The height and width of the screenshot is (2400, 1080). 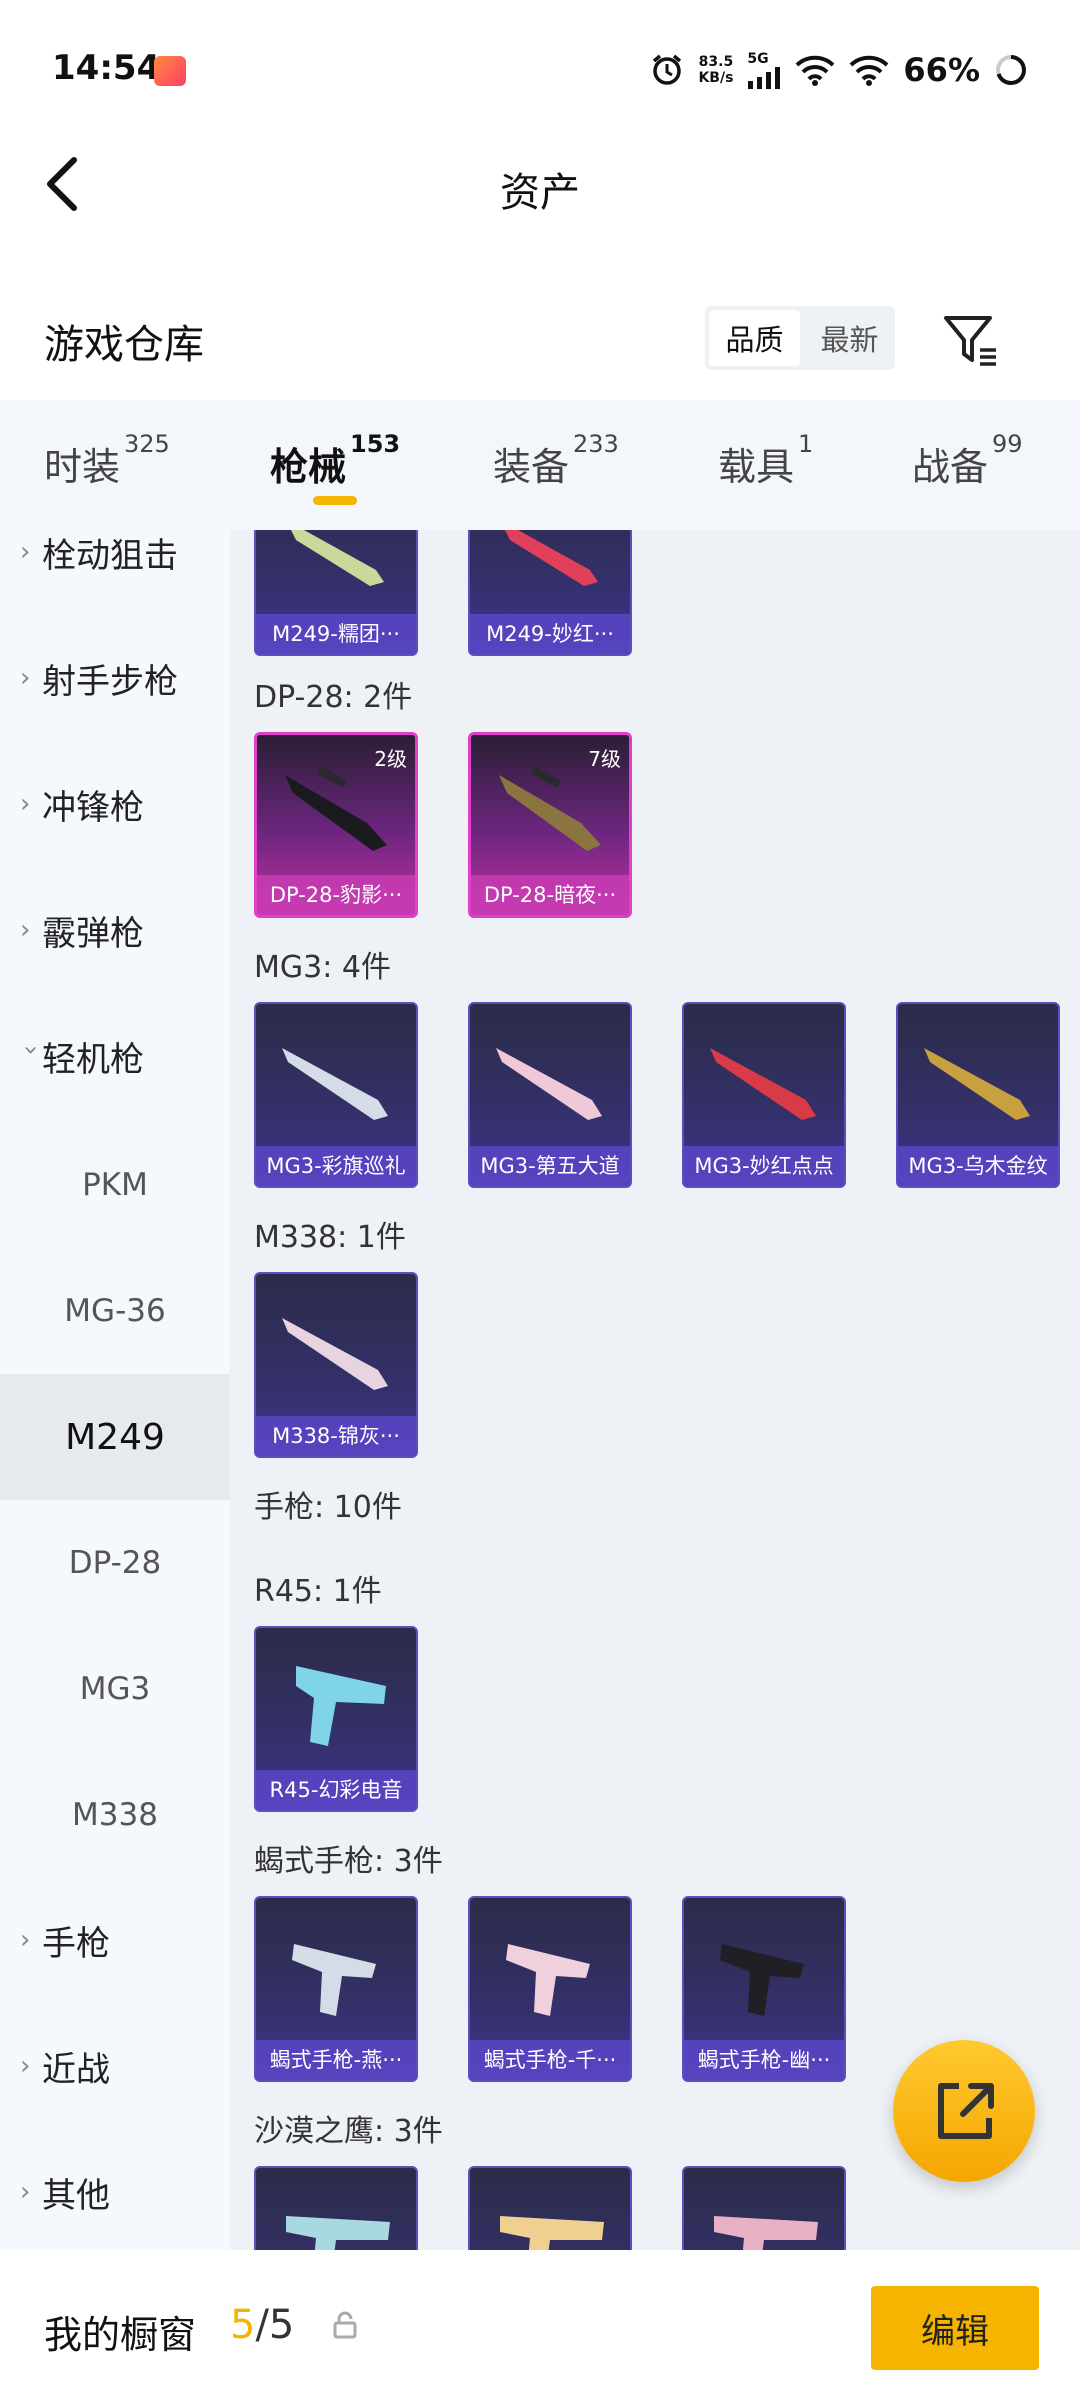 I want to click on network-type: 5G, so click(x=758, y=59).